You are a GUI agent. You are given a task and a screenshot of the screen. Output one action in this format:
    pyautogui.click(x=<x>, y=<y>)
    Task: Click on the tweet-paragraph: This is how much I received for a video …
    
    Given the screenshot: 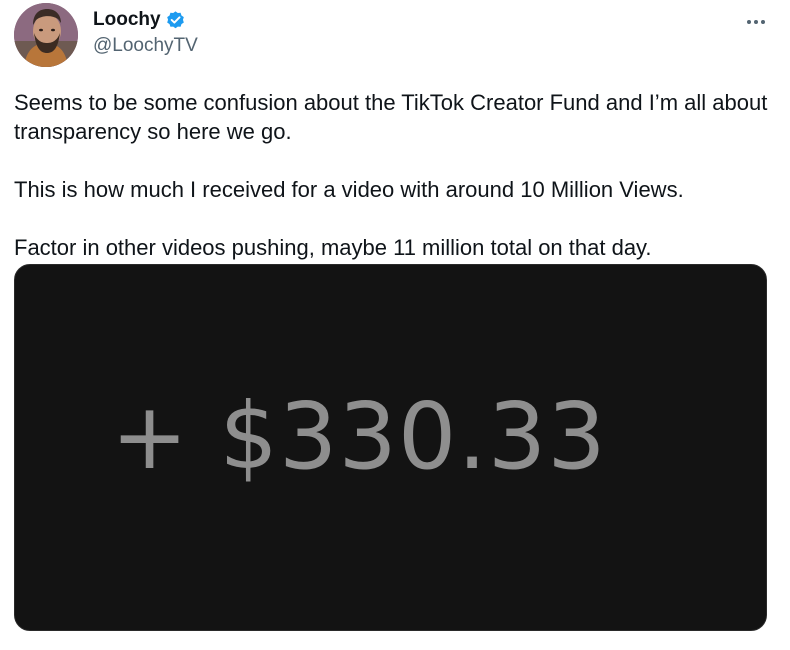 What is the action you would take?
    pyautogui.click(x=349, y=189)
    